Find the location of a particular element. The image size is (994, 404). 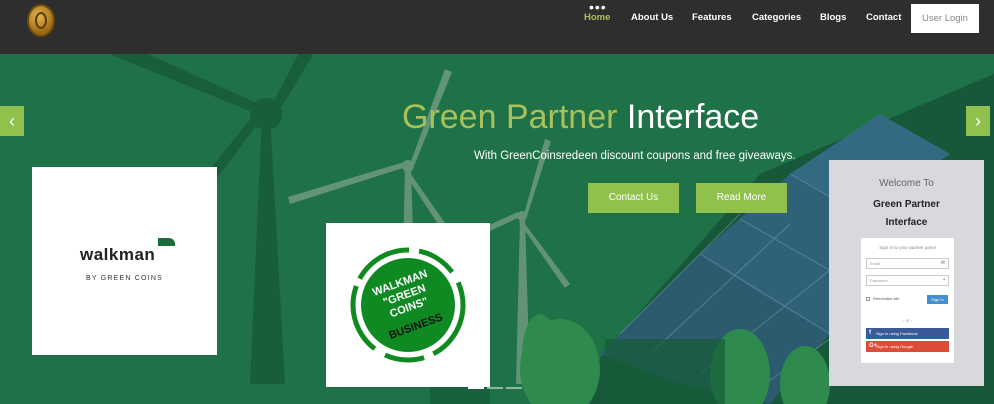

login-title-line2: Interface is located at coordinates (906, 222).